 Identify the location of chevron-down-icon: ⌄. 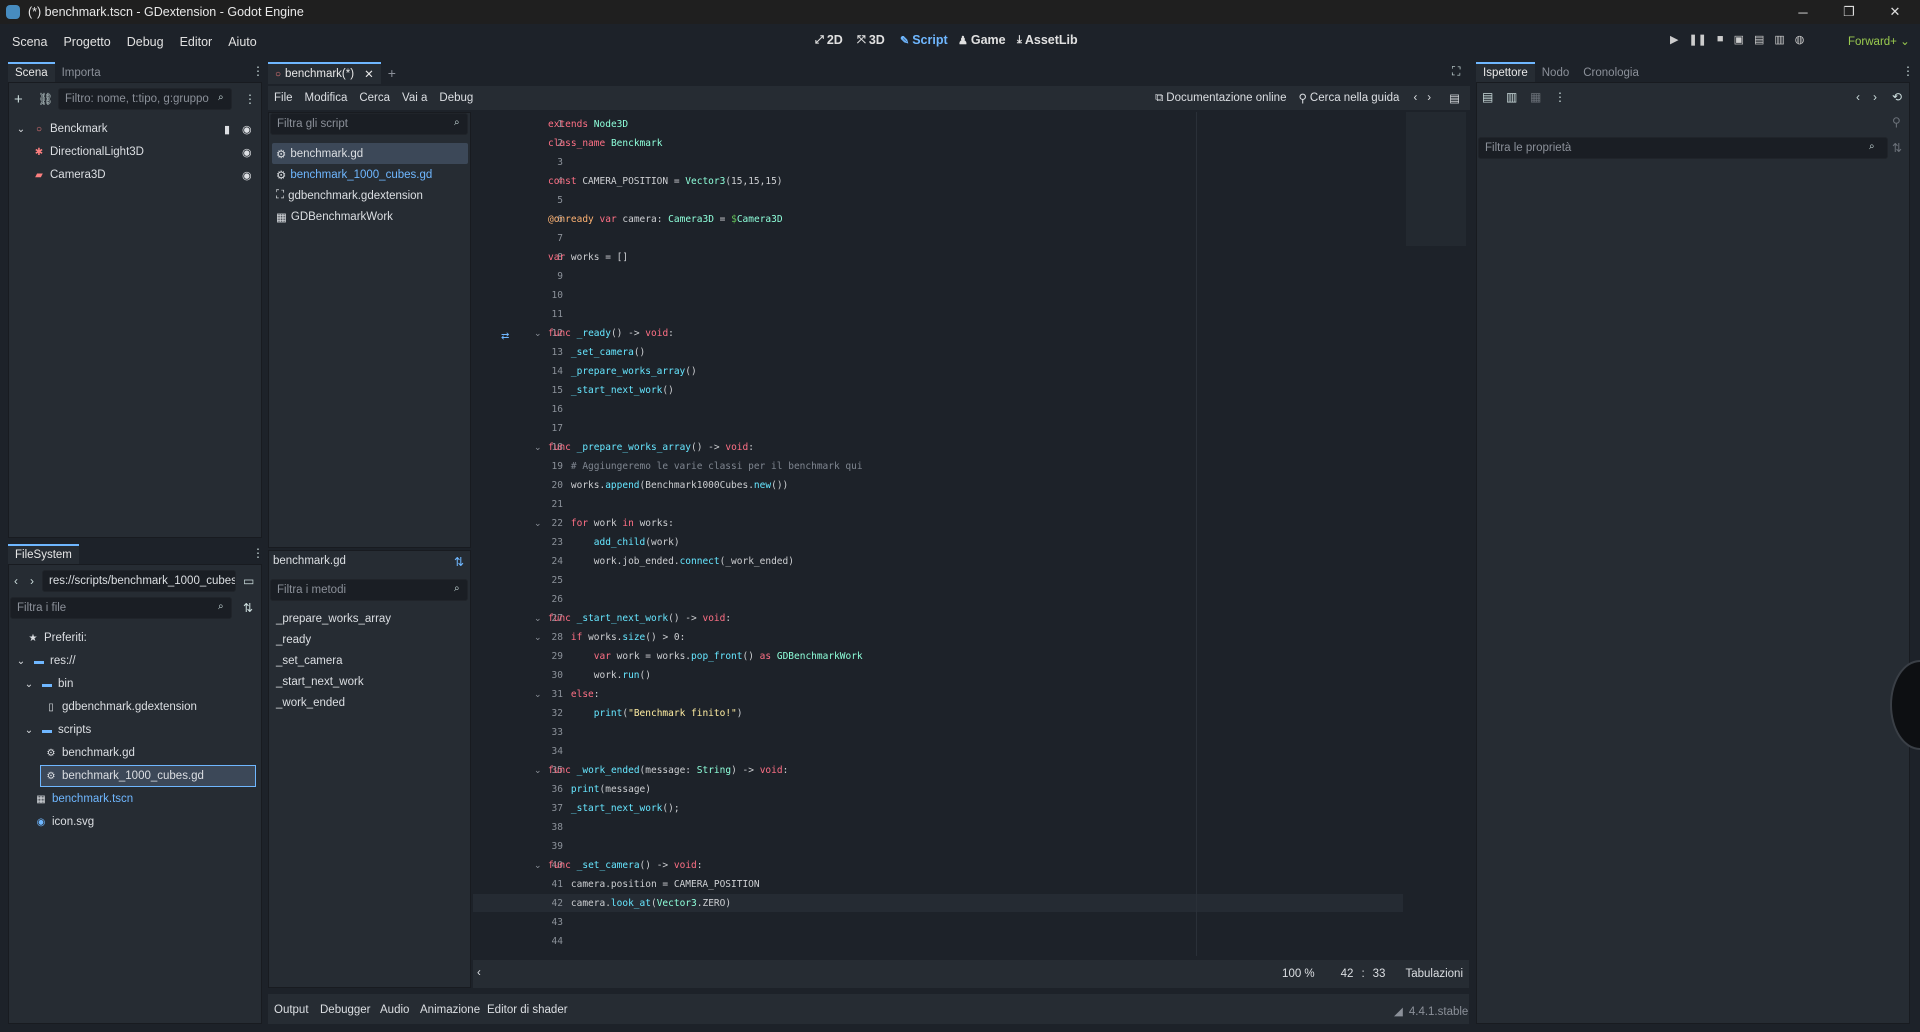
(29, 730).